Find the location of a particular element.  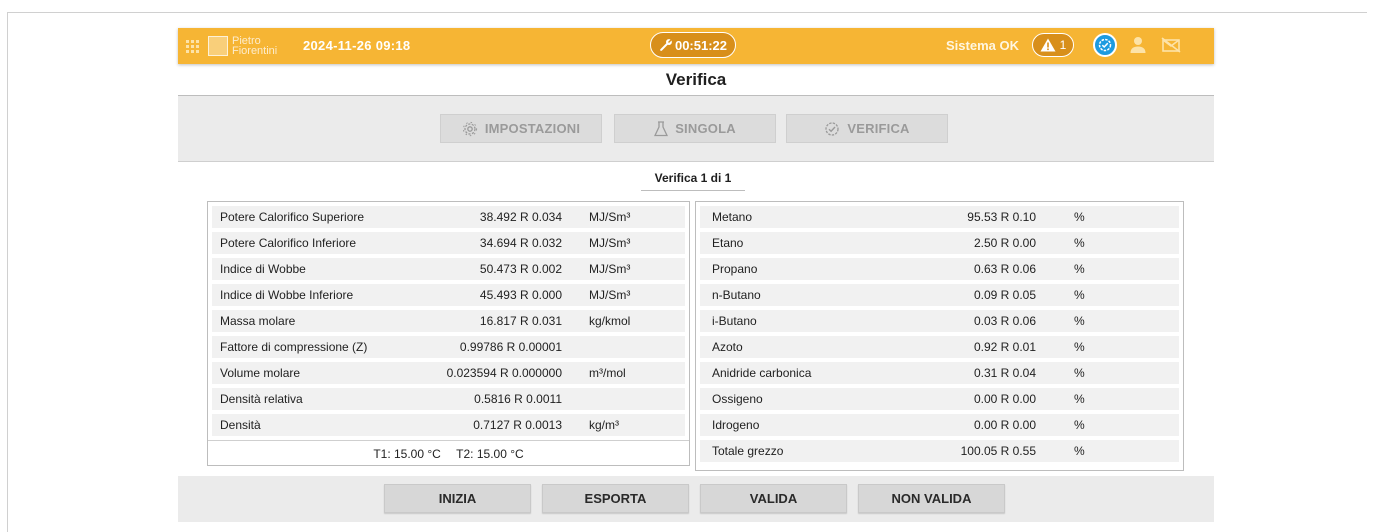

property-unit: kg/kmol is located at coordinates (610, 321).